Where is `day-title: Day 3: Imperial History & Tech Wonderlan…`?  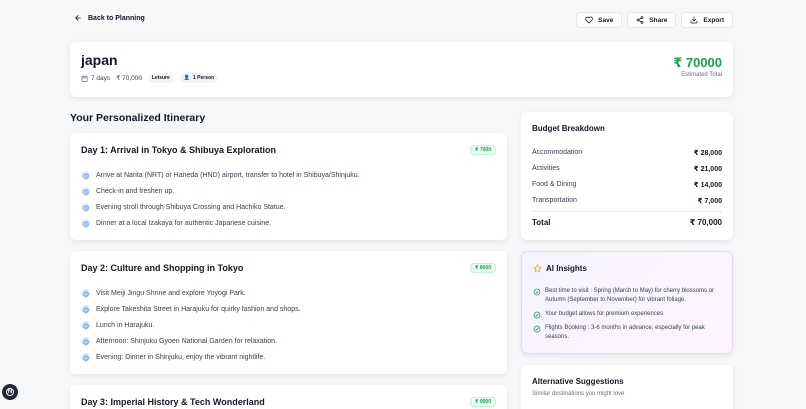
day-title: Day 3: Imperial History & Tech Wonderlan… is located at coordinates (173, 402).